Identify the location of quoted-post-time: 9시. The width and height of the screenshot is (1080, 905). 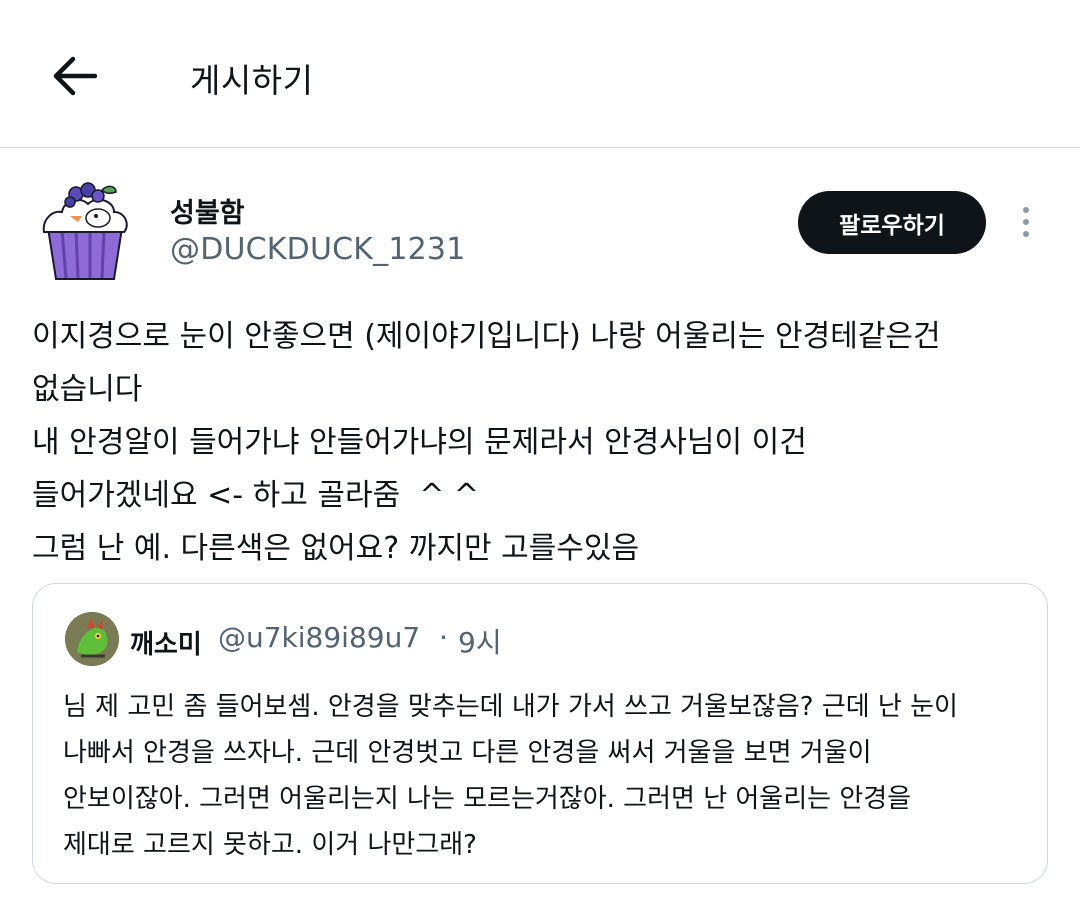
(480, 641).